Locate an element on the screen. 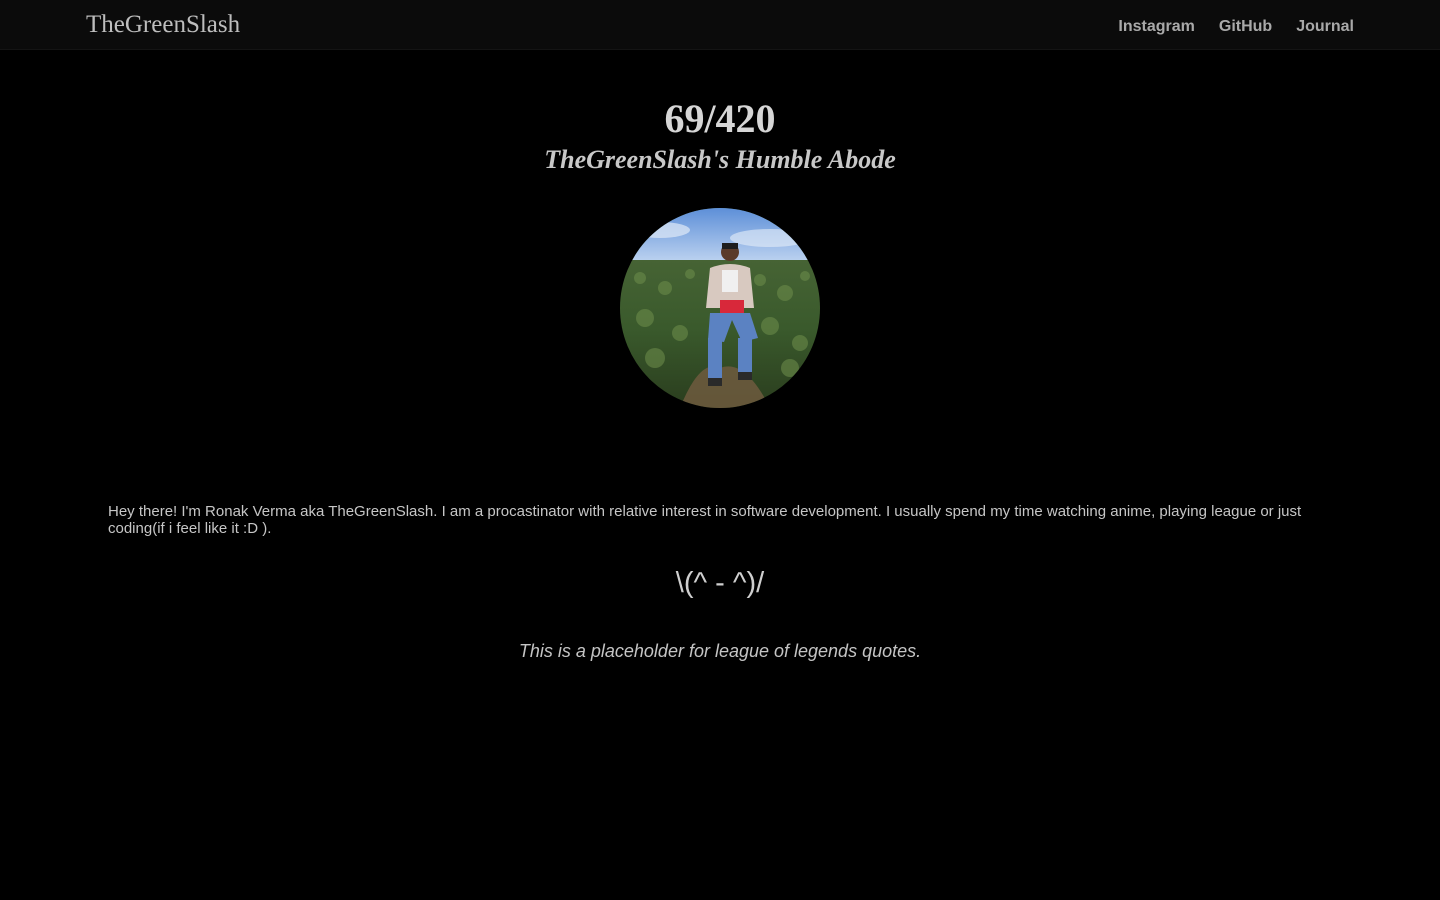 Image resolution: width=1440 pixels, height=900 pixels. avatar-photo is located at coordinates (720, 308).